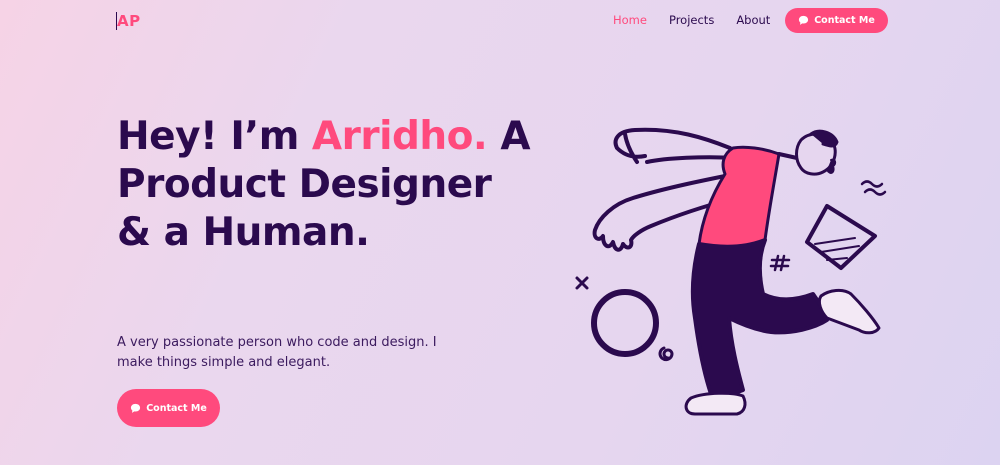 This screenshot has height=465, width=1000. I want to click on hero-contact-button: Contact Me, so click(168, 408).